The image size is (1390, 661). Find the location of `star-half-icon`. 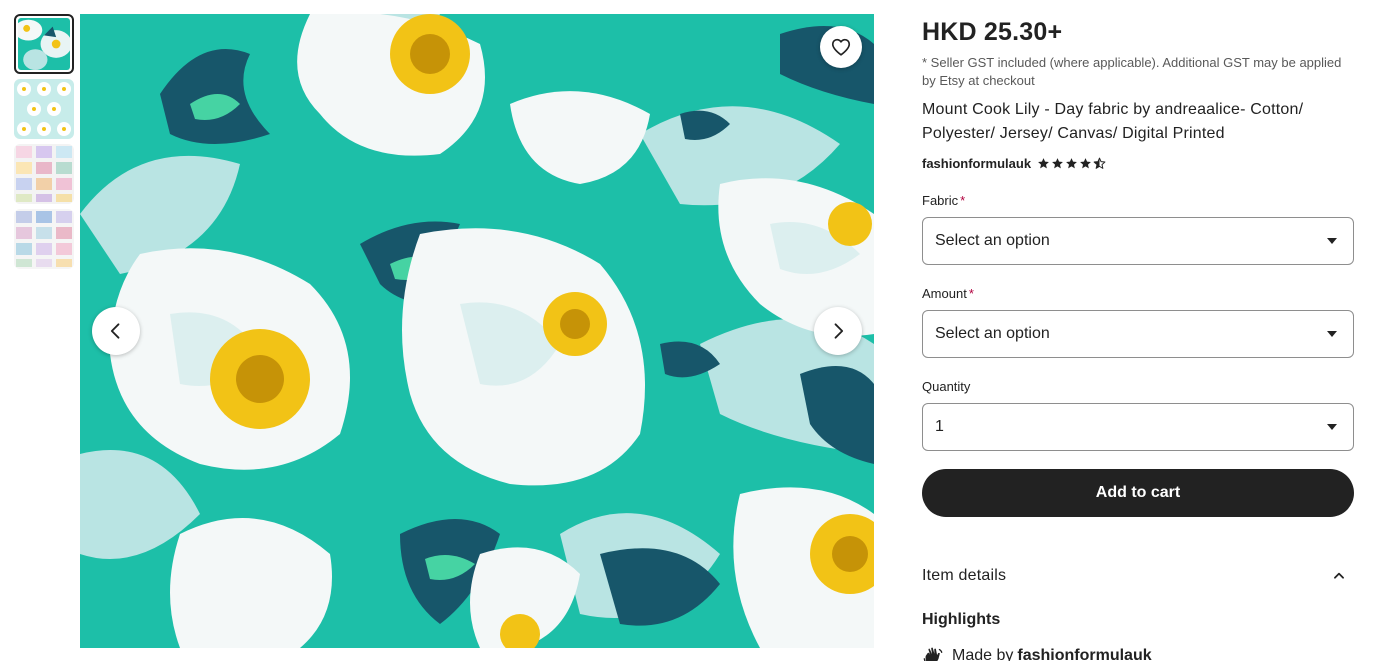

star-half-icon is located at coordinates (1099, 163).